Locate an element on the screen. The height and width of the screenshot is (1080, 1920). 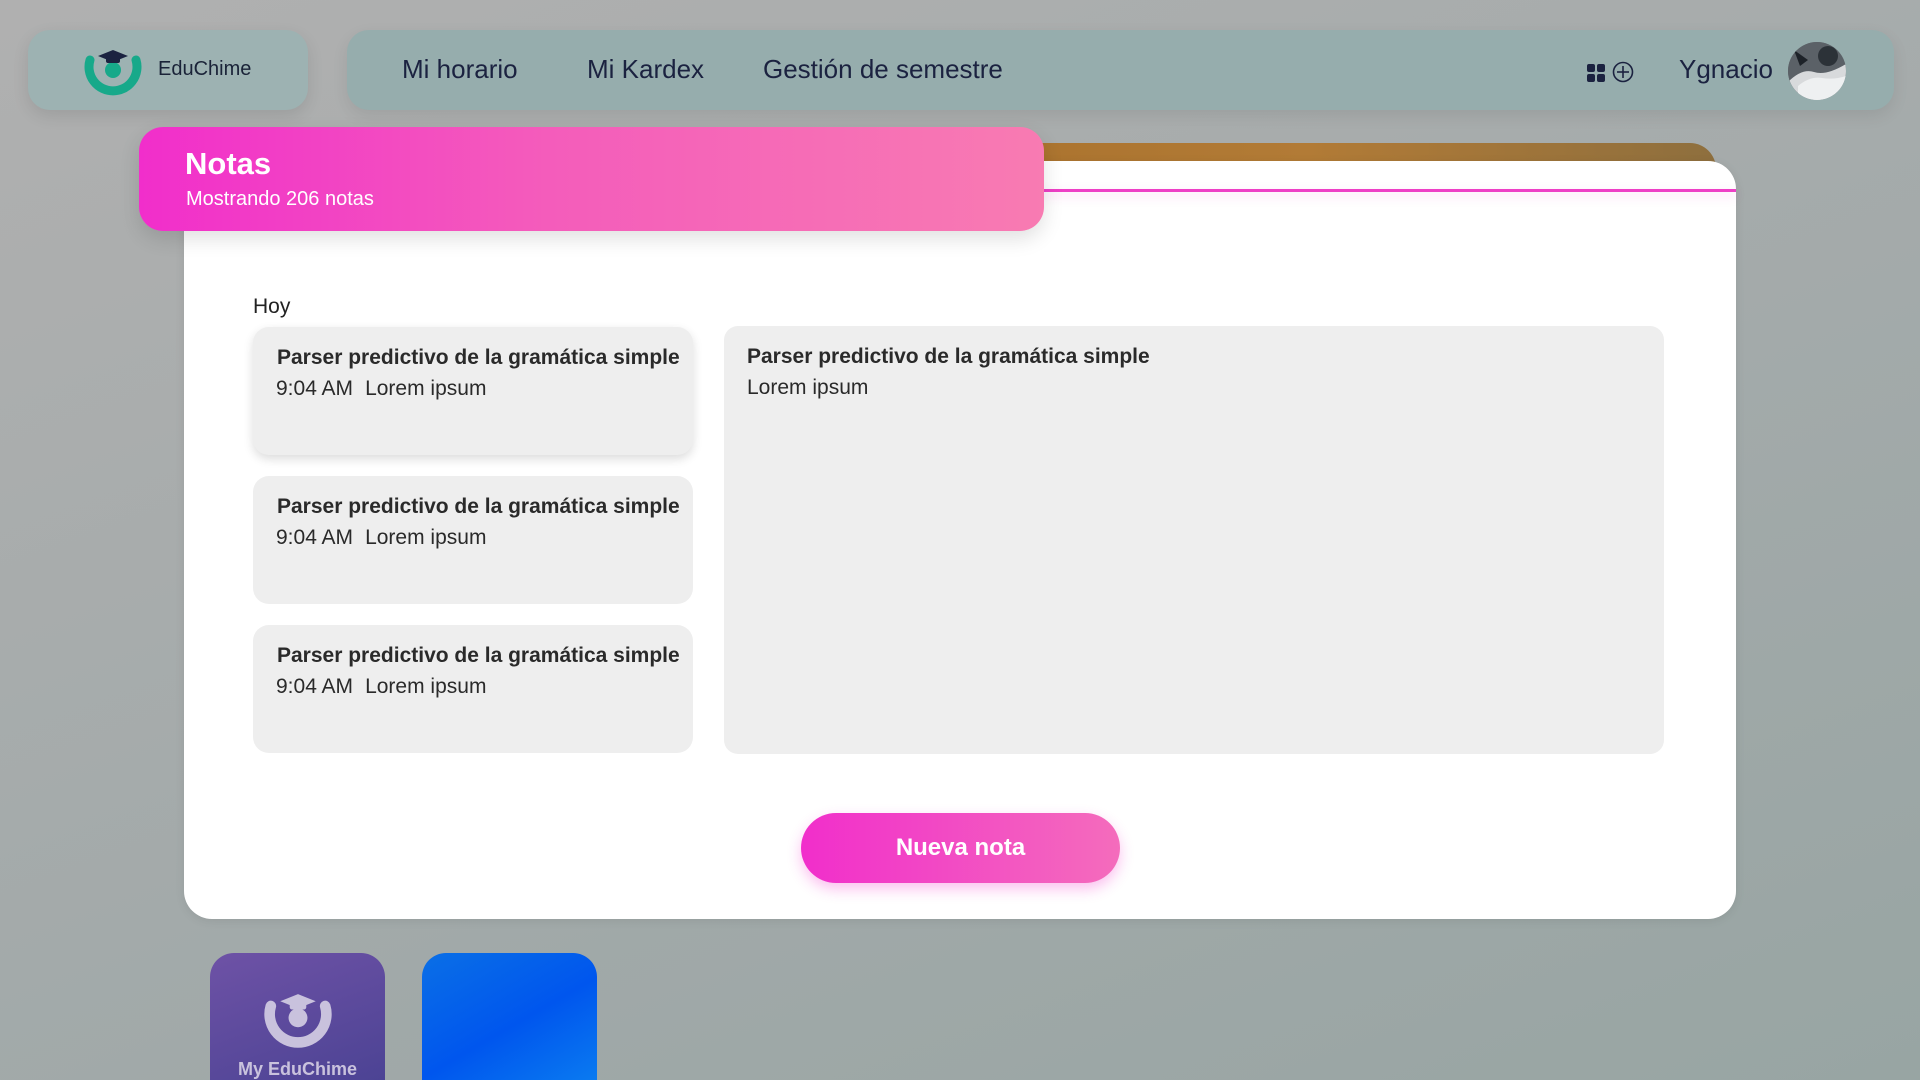
notes-header: Notas Mostrando 206 notas is located at coordinates (591, 179).